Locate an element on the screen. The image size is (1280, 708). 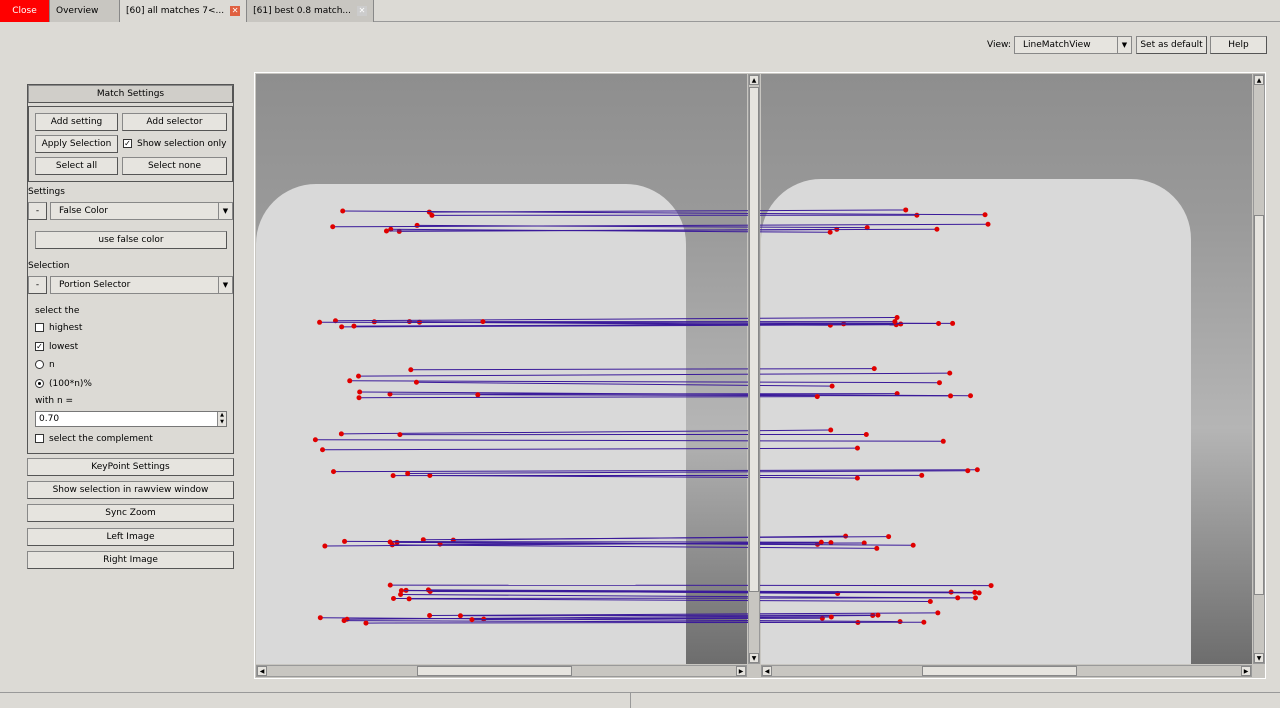
select-all-button: Select all is located at coordinates (76, 166).